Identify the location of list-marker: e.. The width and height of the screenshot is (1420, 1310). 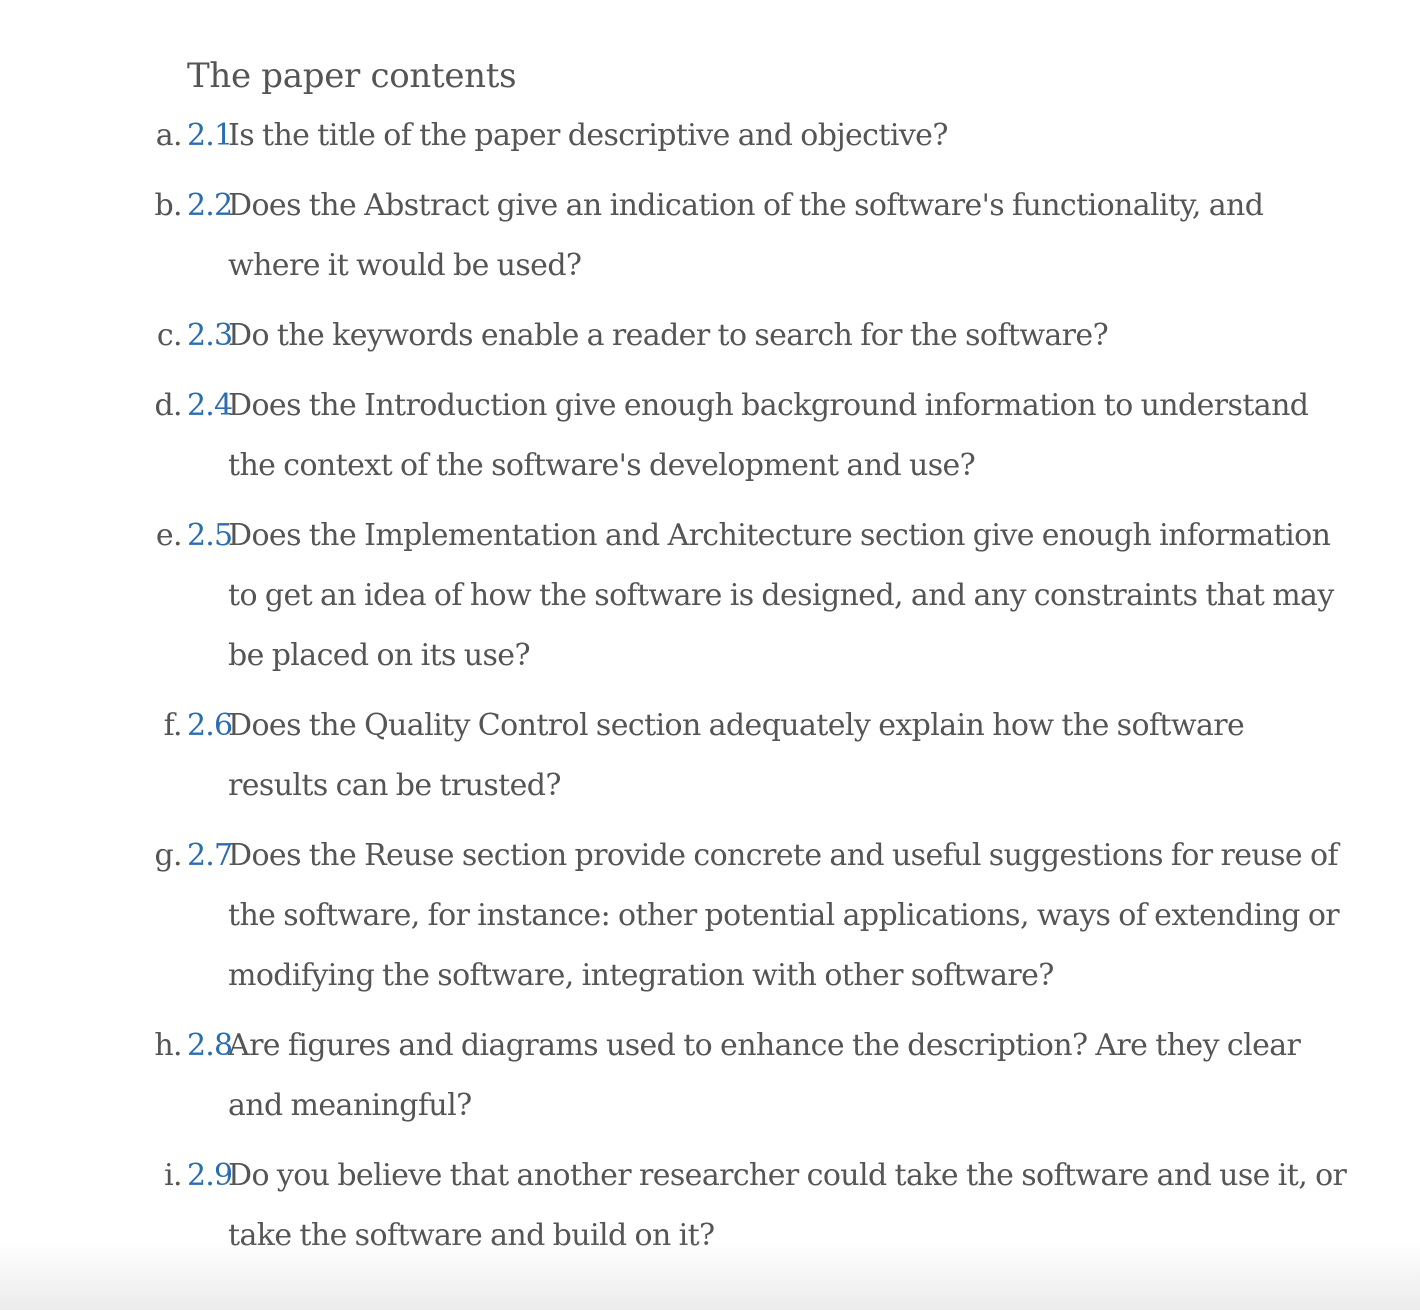
(169, 535).